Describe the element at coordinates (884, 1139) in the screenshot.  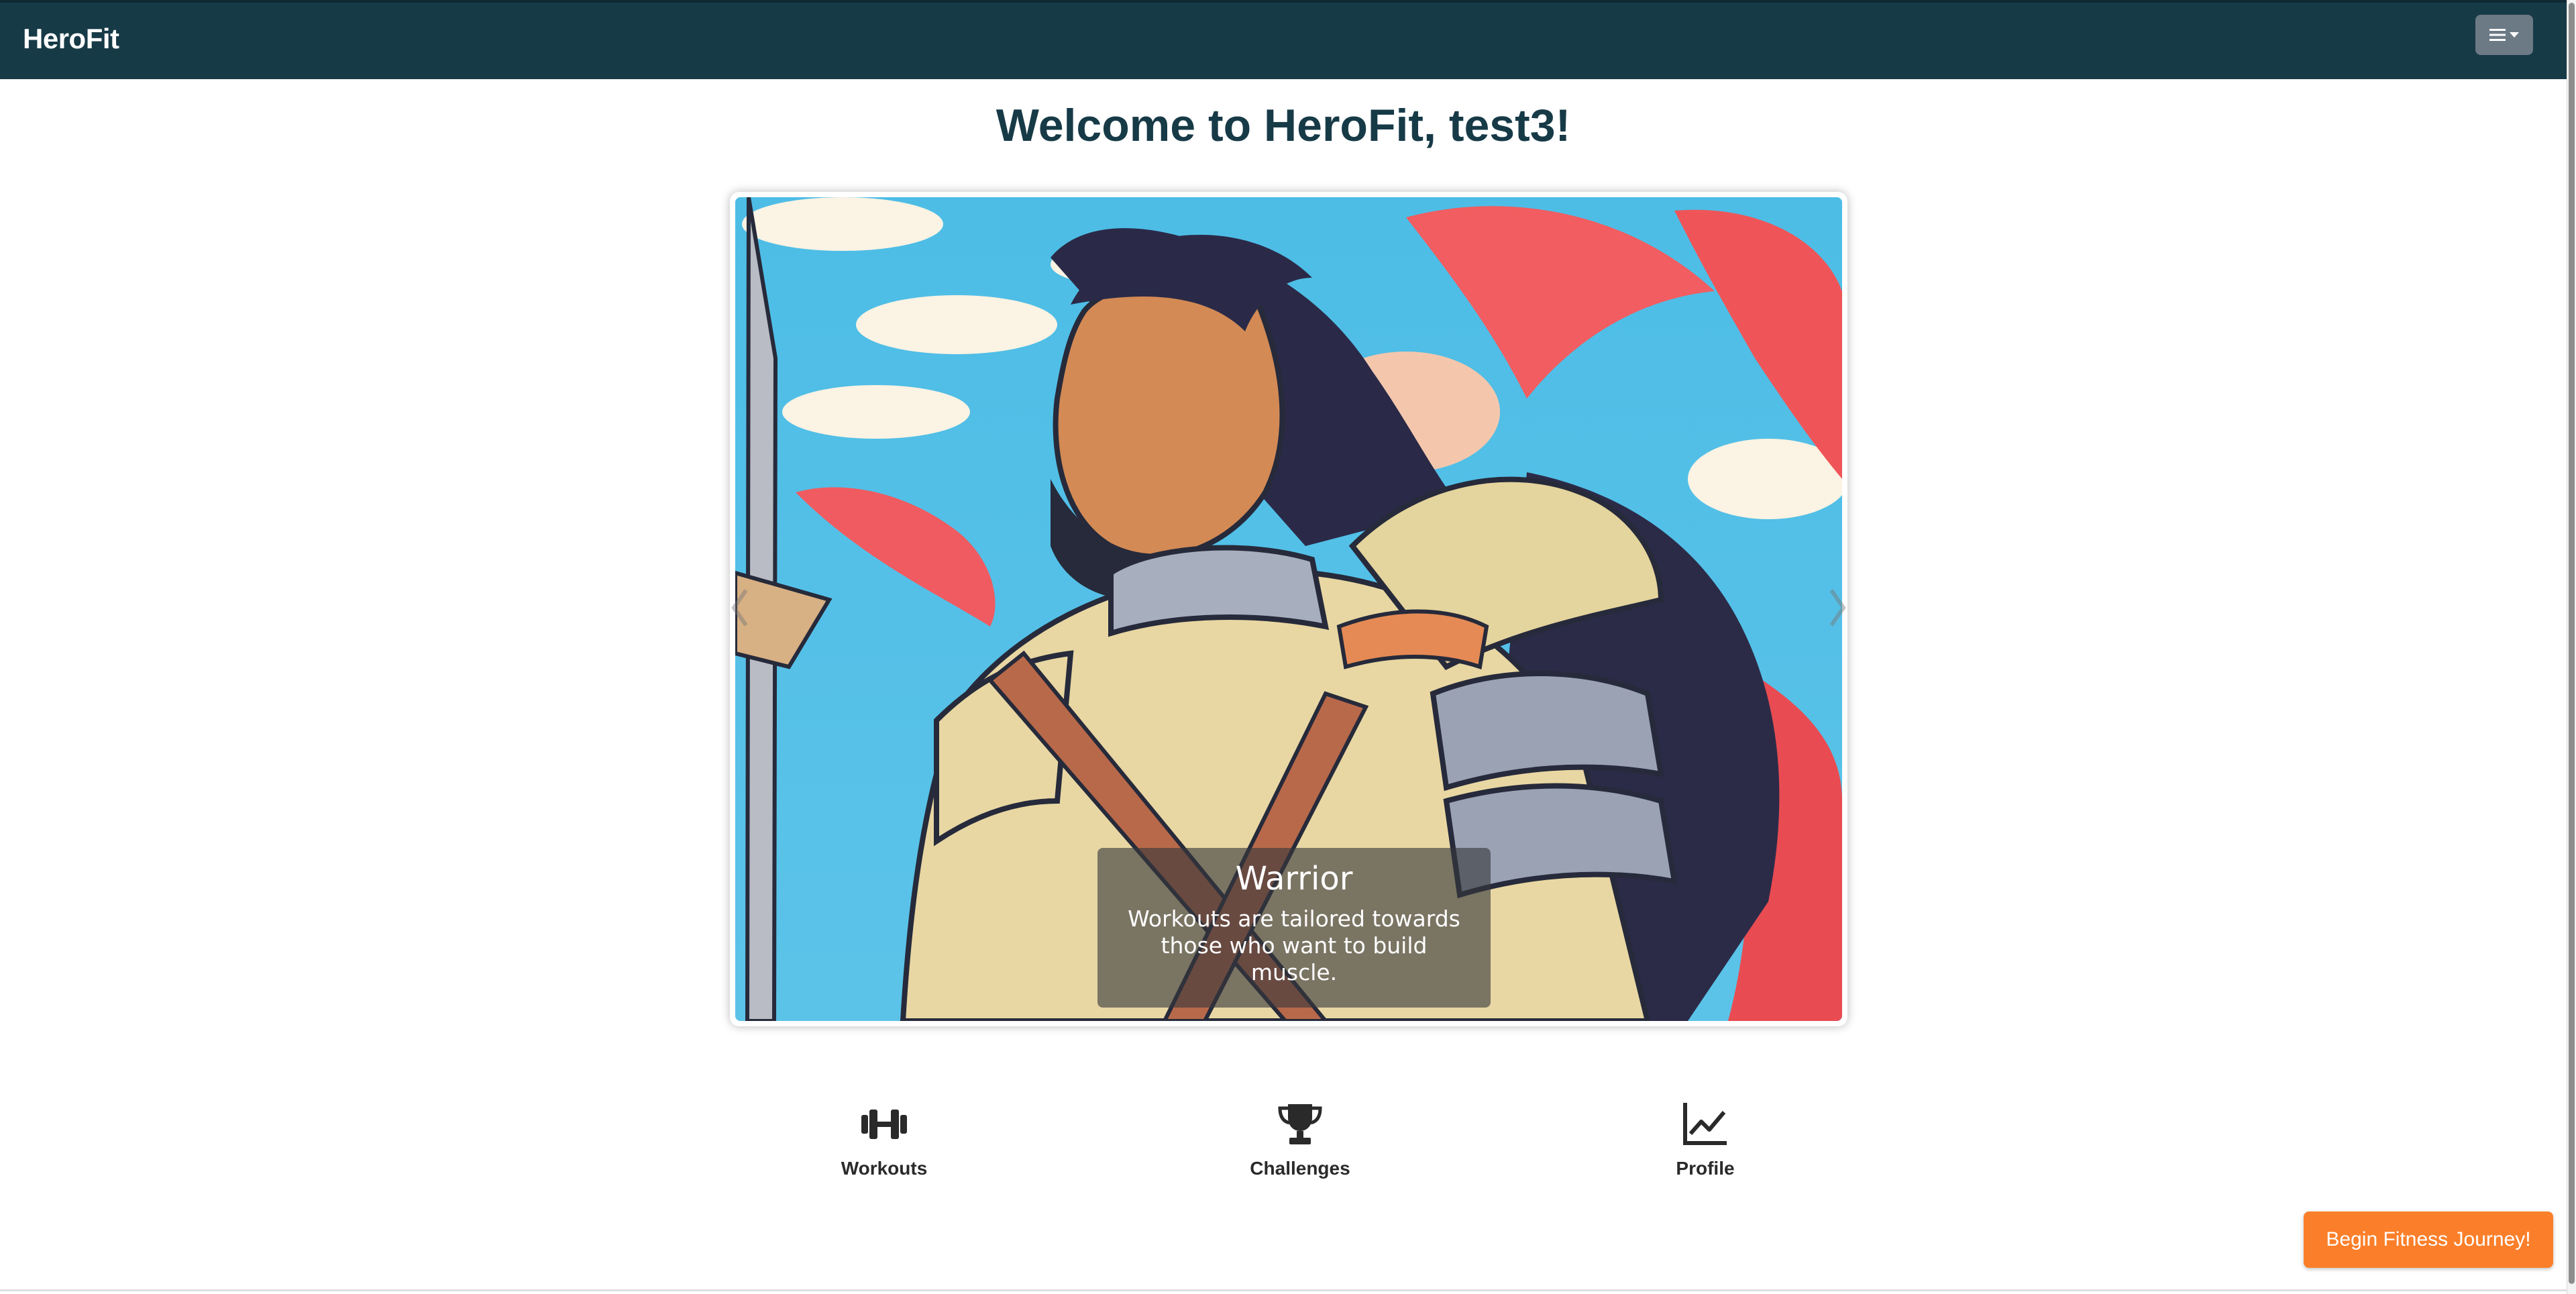
I see `quick-link-workouts: Workouts` at that location.